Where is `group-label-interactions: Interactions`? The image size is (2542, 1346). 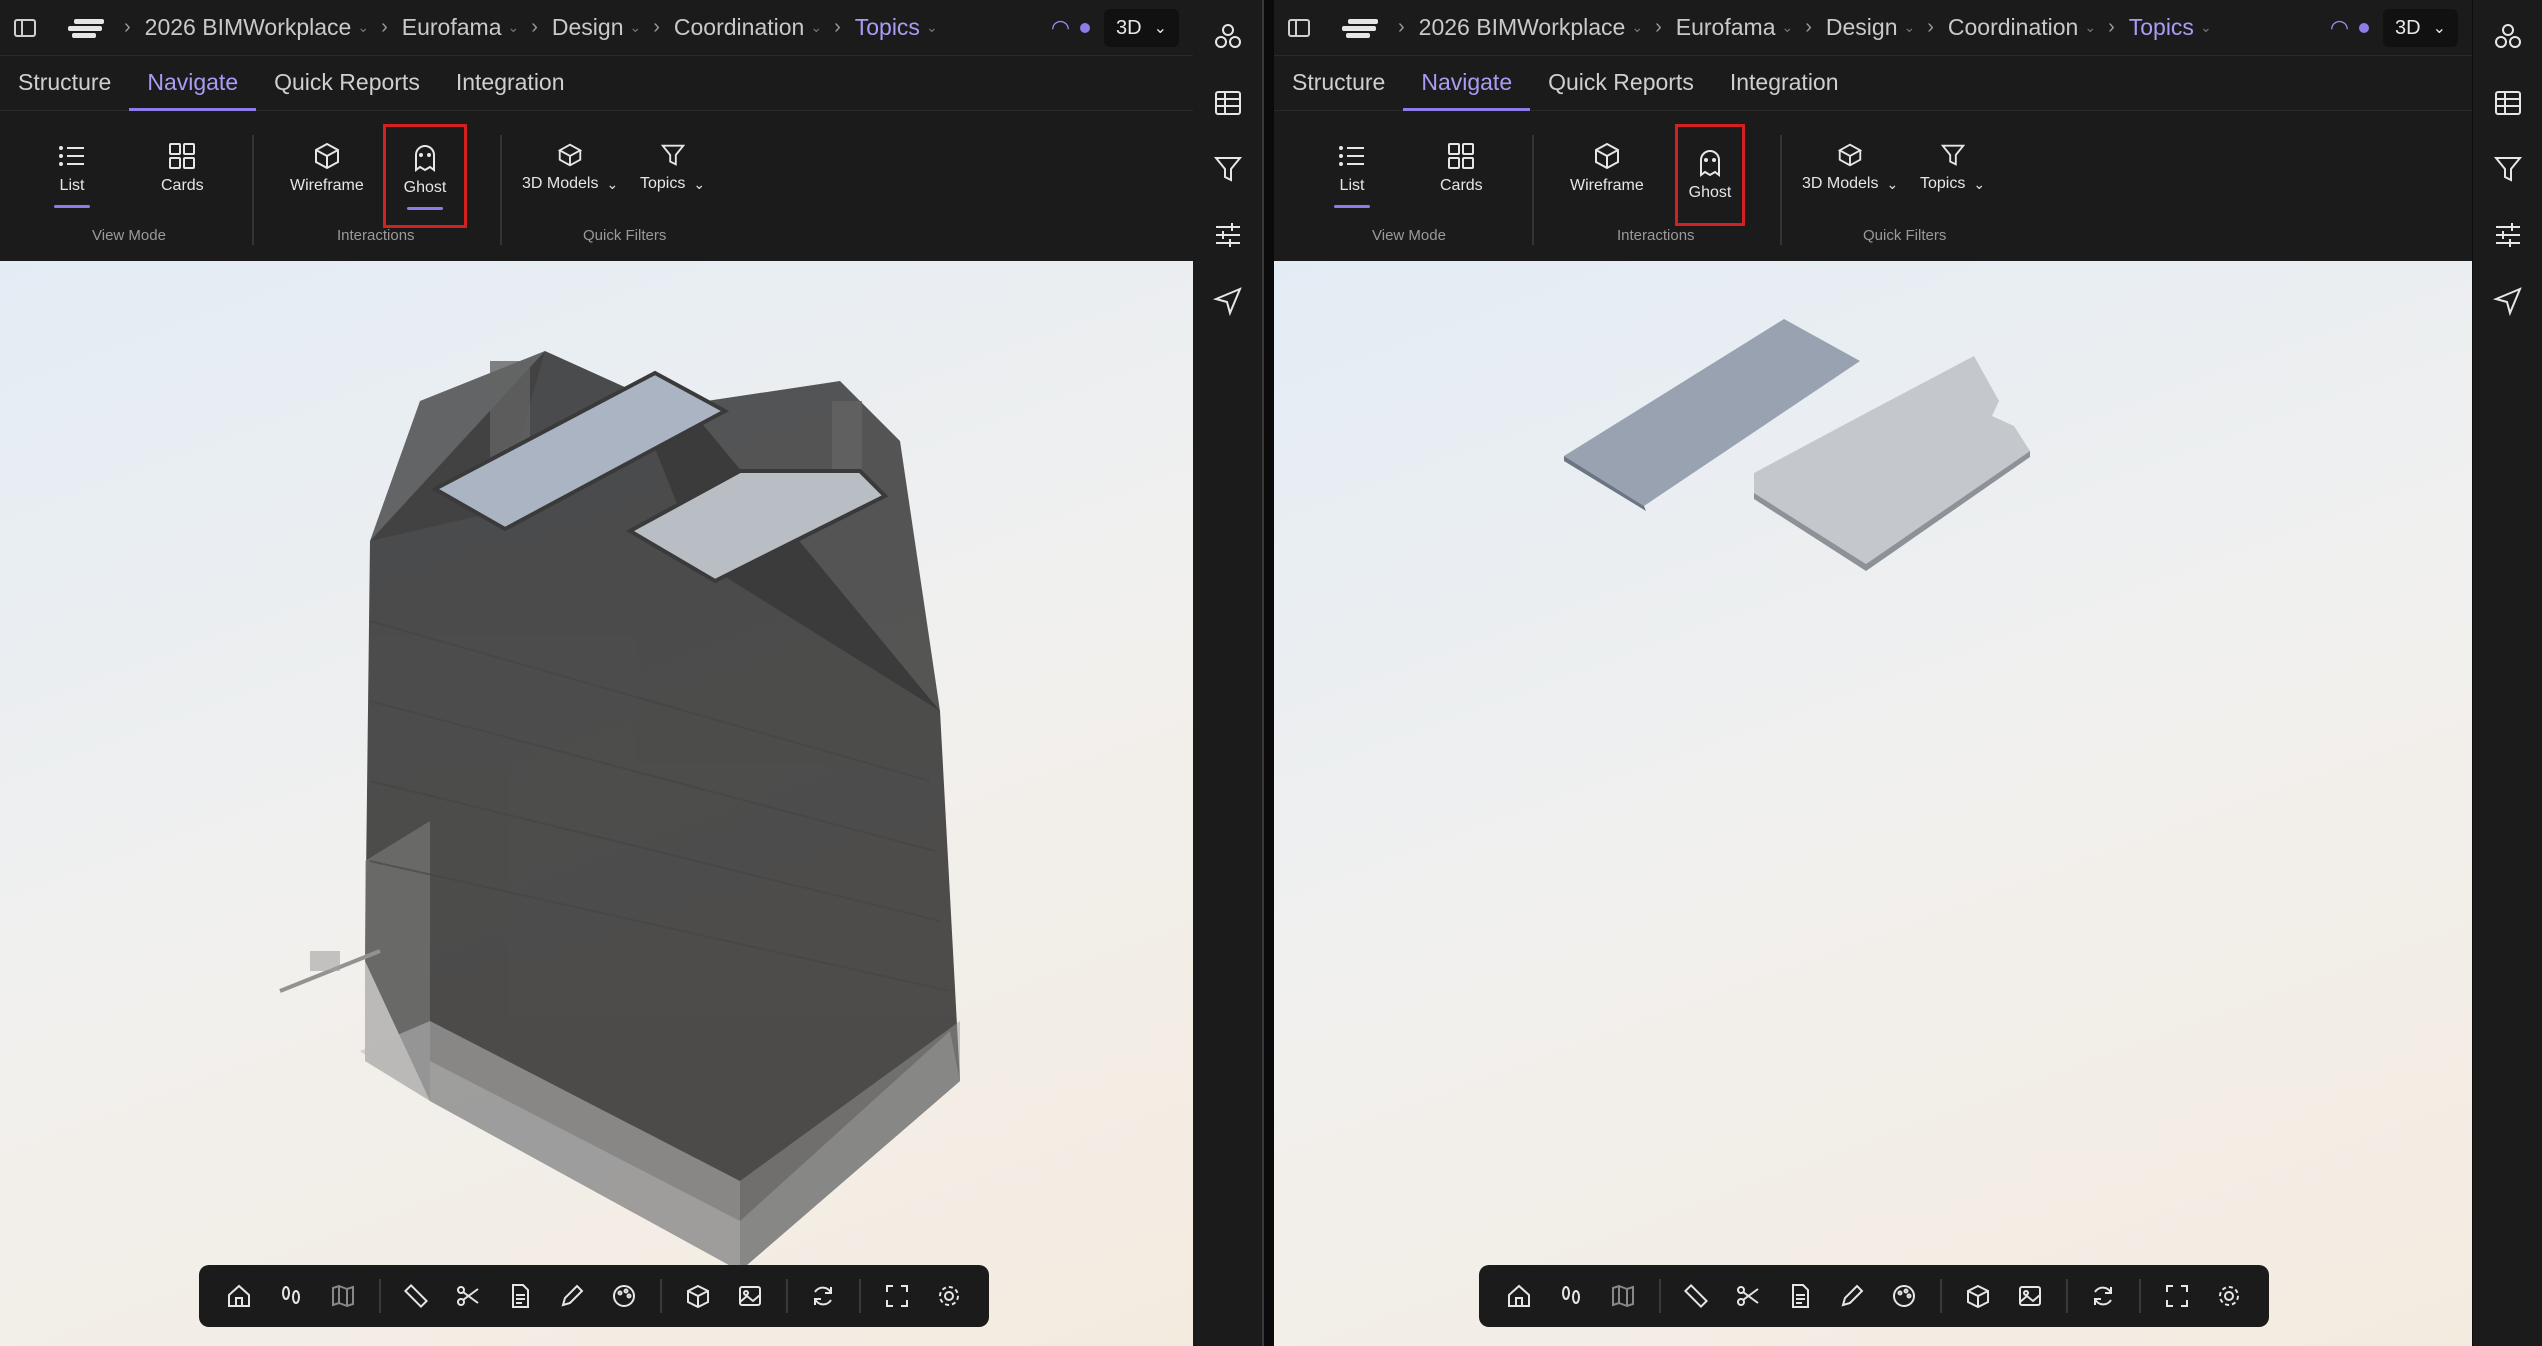 group-label-interactions: Interactions is located at coordinates (376, 235).